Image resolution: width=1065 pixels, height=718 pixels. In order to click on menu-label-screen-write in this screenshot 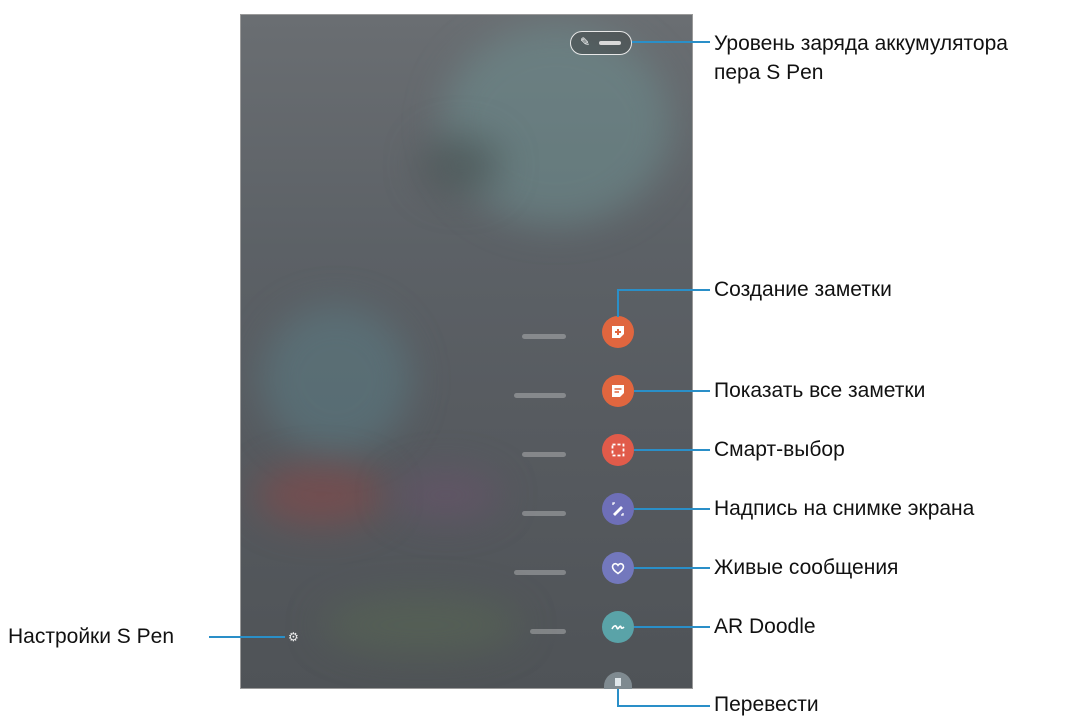, I will do `click(544, 513)`.